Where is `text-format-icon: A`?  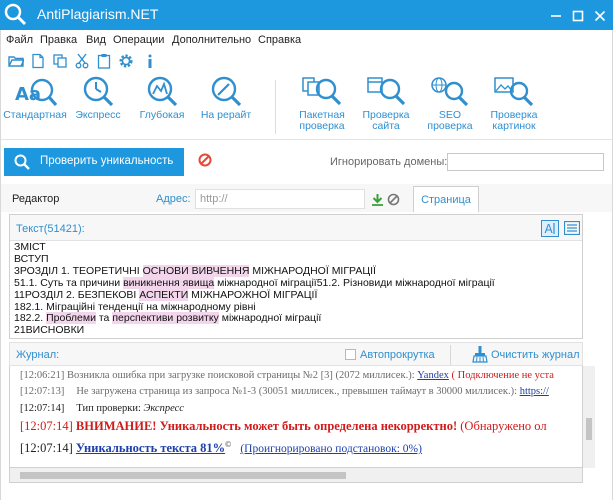
text-format-icon: A is located at coordinates (550, 230).